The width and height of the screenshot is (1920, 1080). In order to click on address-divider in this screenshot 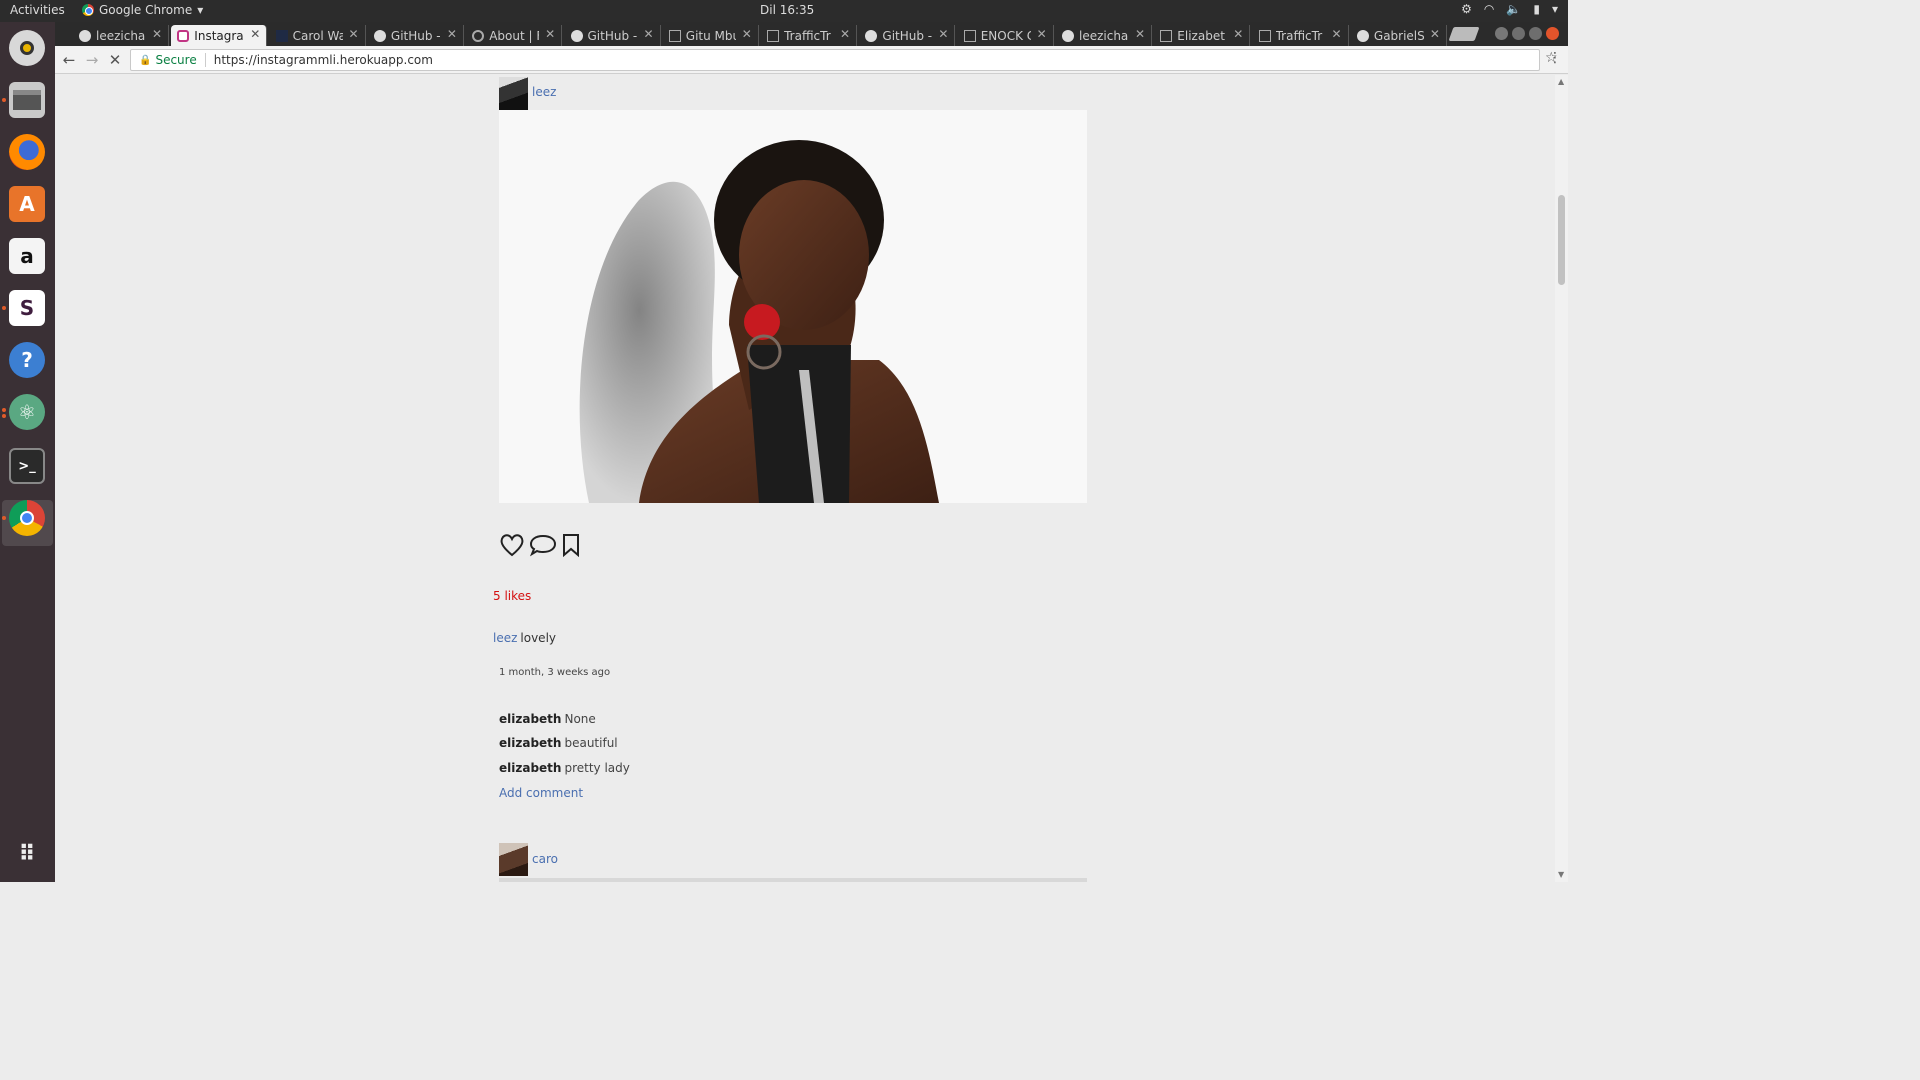, I will do `click(205, 60)`.